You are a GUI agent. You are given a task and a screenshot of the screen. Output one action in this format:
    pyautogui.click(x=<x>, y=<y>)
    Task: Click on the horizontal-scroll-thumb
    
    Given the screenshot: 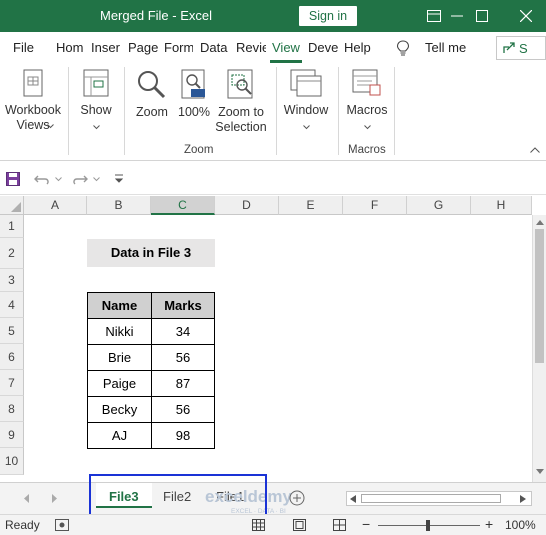 What is the action you would take?
    pyautogui.click(x=431, y=498)
    